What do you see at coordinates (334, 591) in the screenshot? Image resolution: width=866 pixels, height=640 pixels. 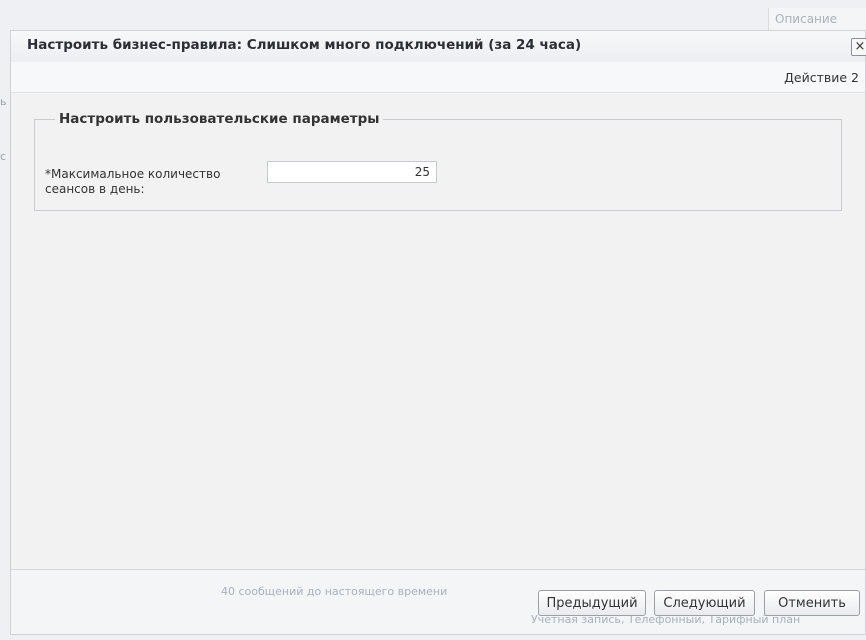 I see `background-row-text: 40 сообщений до настоящего времени` at bounding box center [334, 591].